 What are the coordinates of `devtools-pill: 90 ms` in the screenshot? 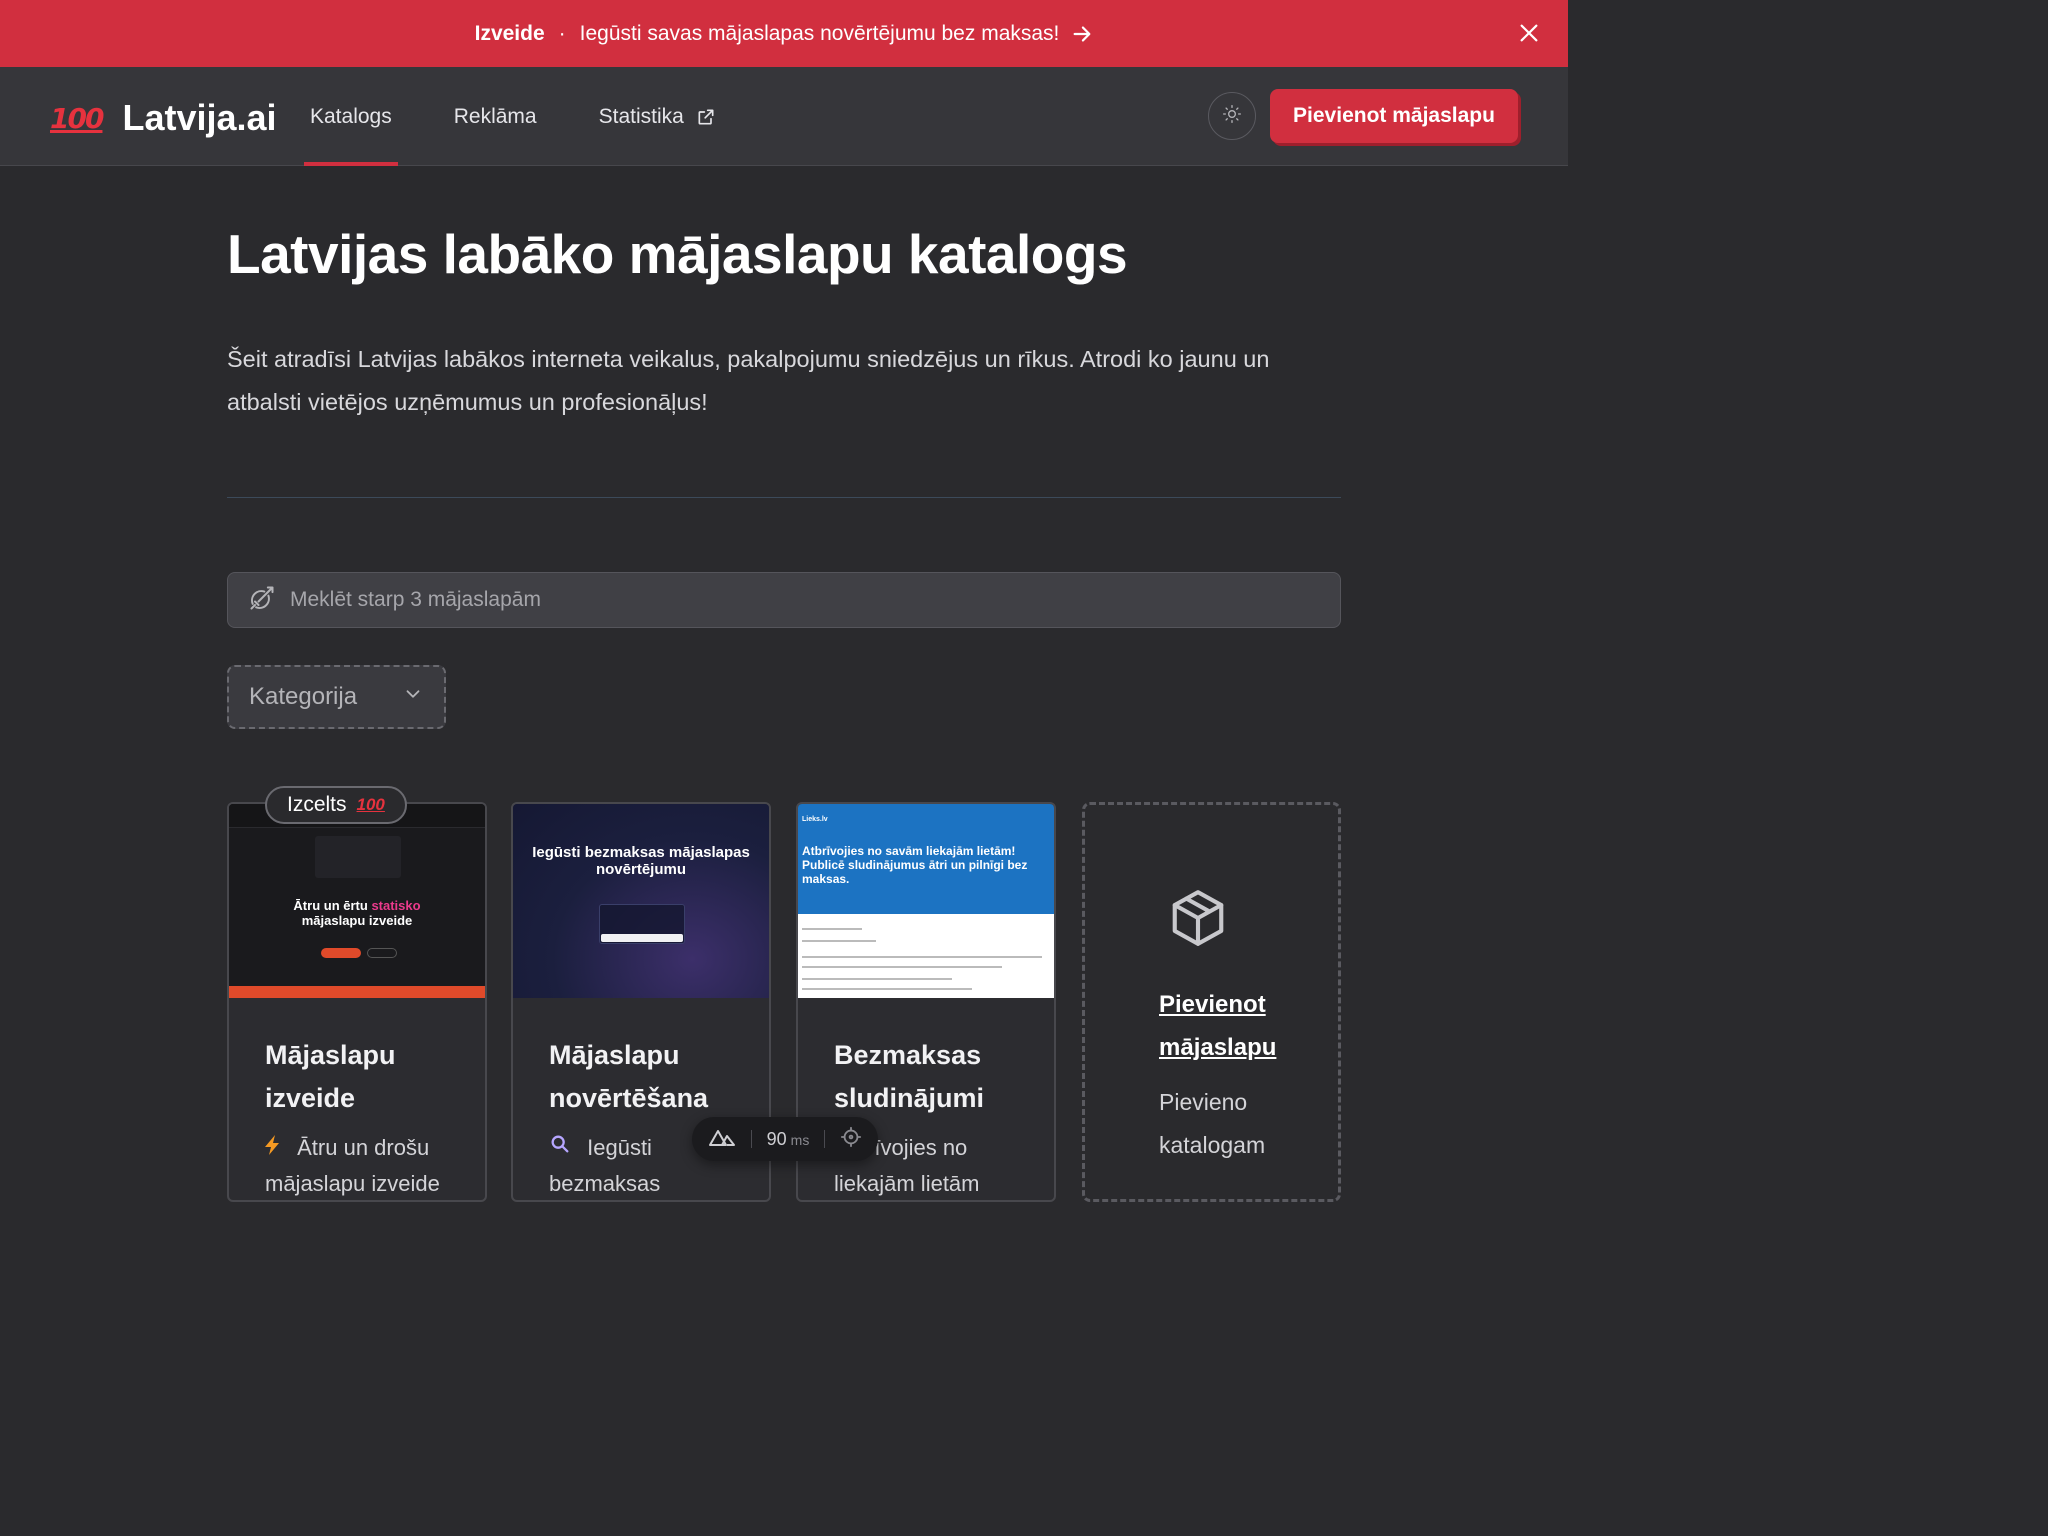 It's located at (785, 1139).